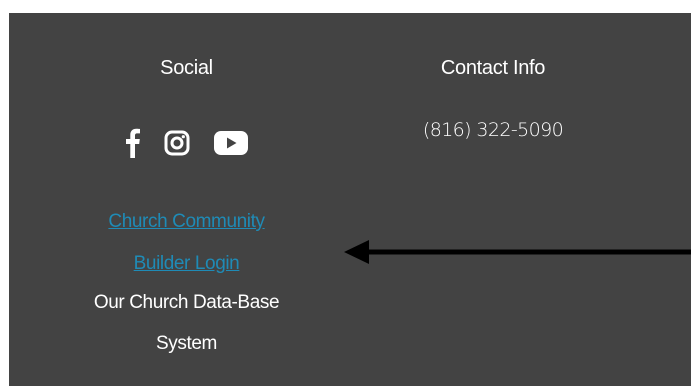 This screenshot has width=691, height=386. Describe the element at coordinates (493, 68) in the screenshot. I see `contact-heading: Contact Info` at that location.